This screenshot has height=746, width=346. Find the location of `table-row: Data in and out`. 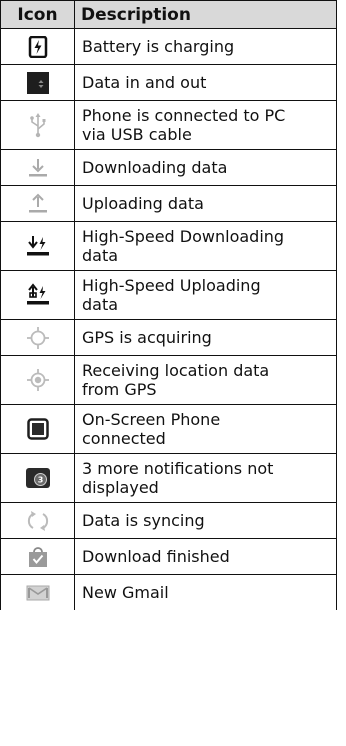

table-row: Data in and out is located at coordinates (168, 82).